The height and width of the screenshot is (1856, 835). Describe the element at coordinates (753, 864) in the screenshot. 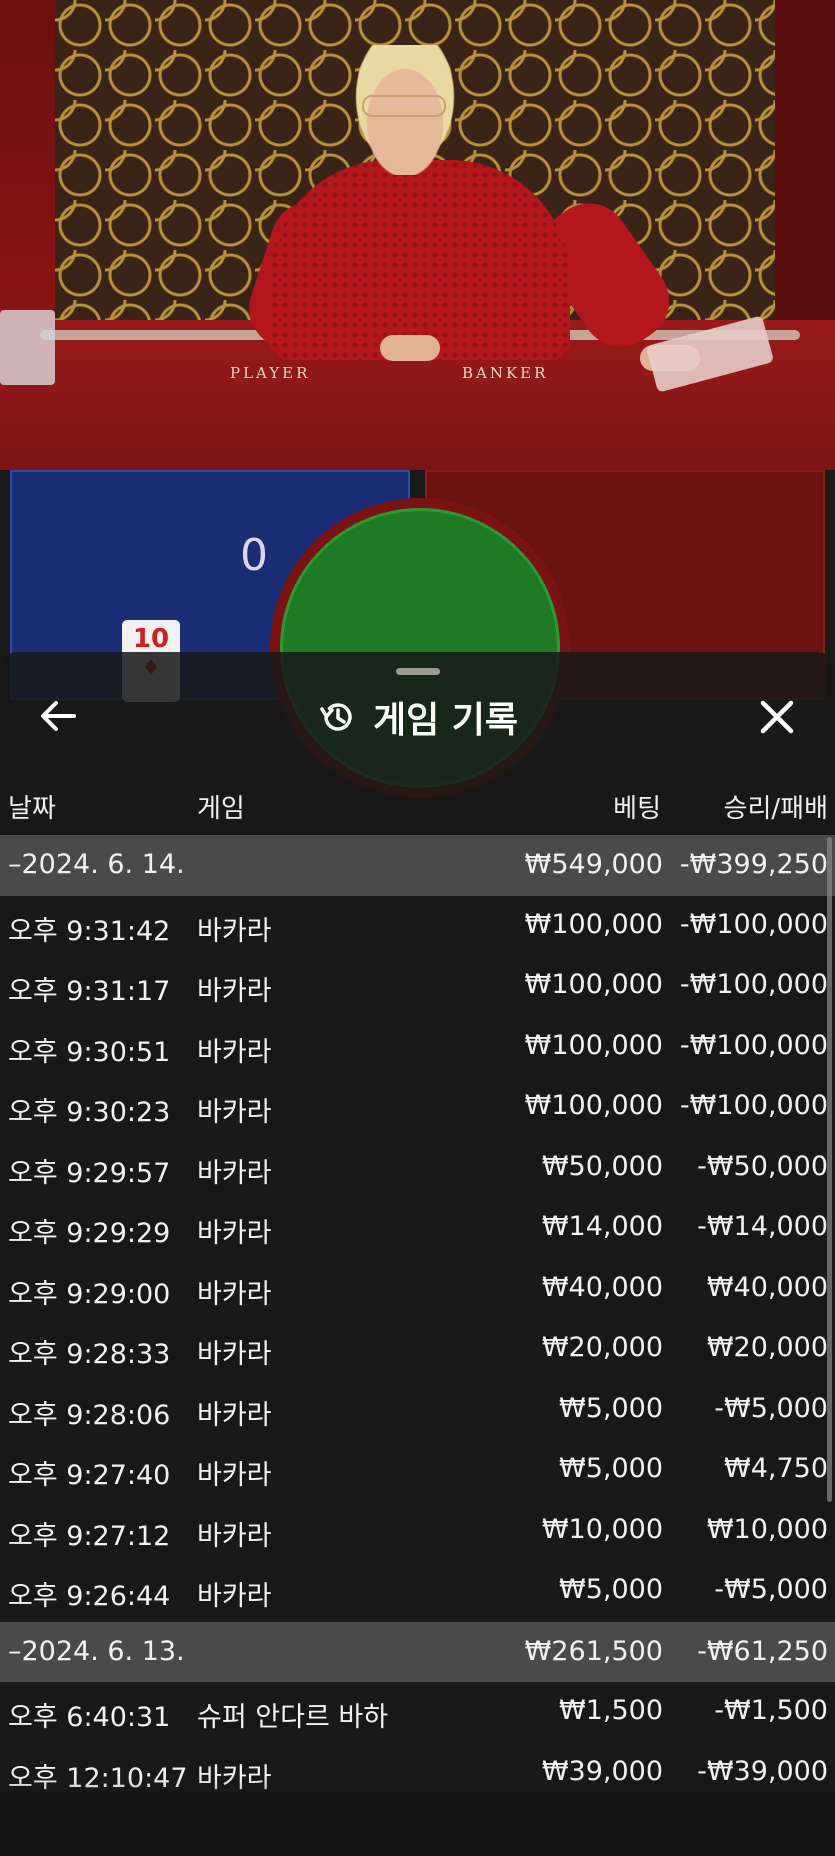

I see `row-result: -₩399,250` at that location.